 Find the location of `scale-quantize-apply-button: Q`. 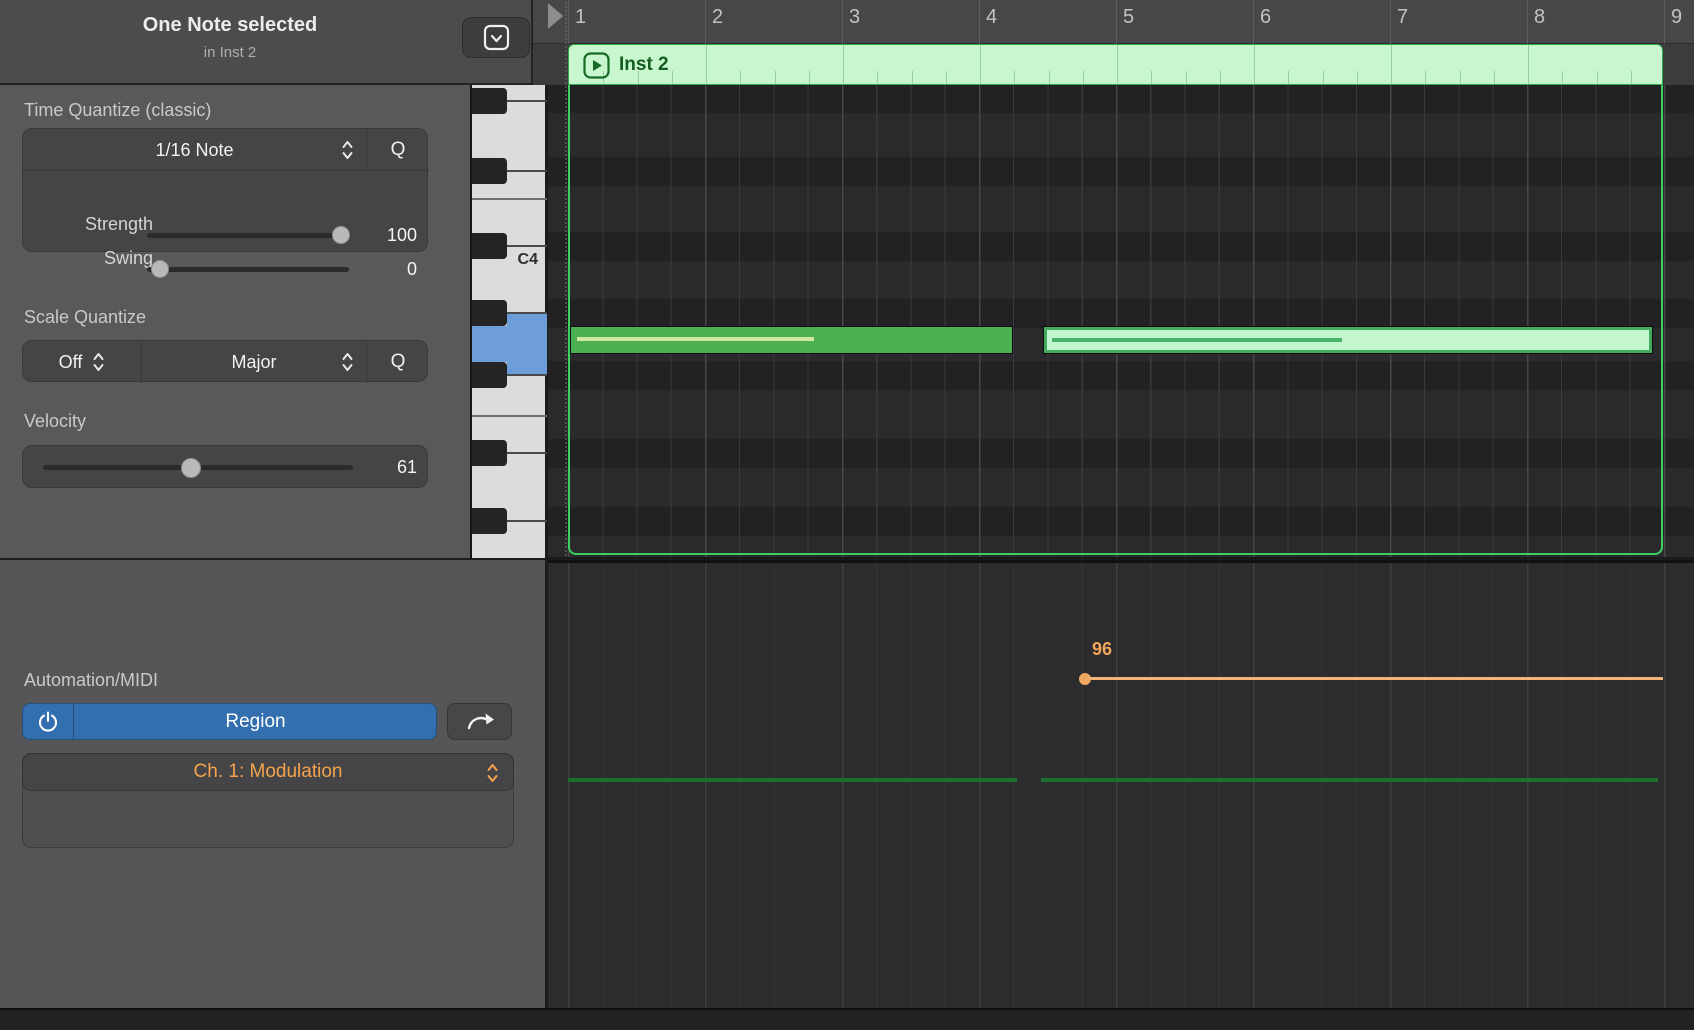

scale-quantize-apply-button: Q is located at coordinates (398, 362).